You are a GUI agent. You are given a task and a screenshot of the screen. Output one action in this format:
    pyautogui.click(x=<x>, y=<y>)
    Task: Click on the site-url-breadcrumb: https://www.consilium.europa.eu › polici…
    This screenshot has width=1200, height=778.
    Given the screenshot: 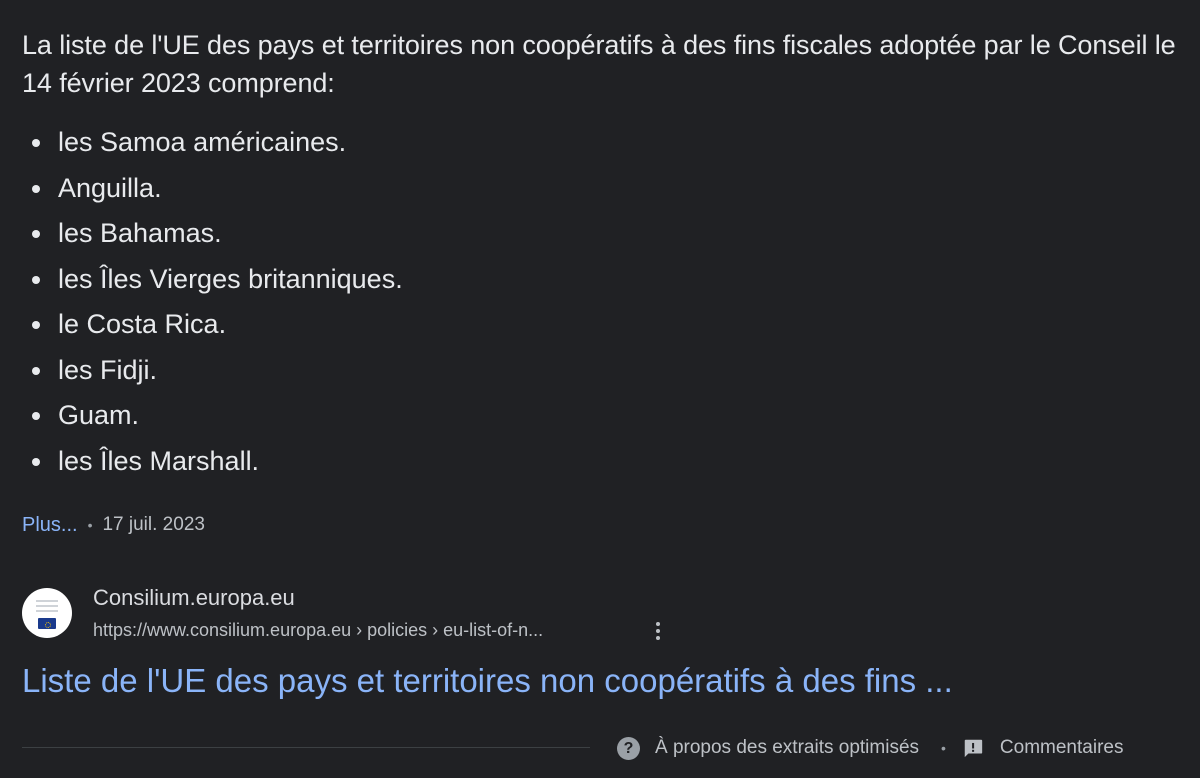 What is the action you would take?
    pyautogui.click(x=318, y=630)
    